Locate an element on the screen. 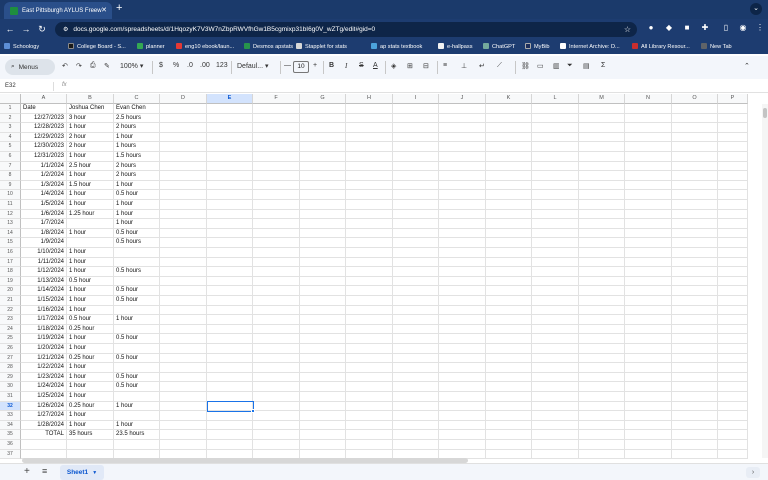 This screenshot has width=768, height=480. cell-p8 is located at coordinates (733, 176).